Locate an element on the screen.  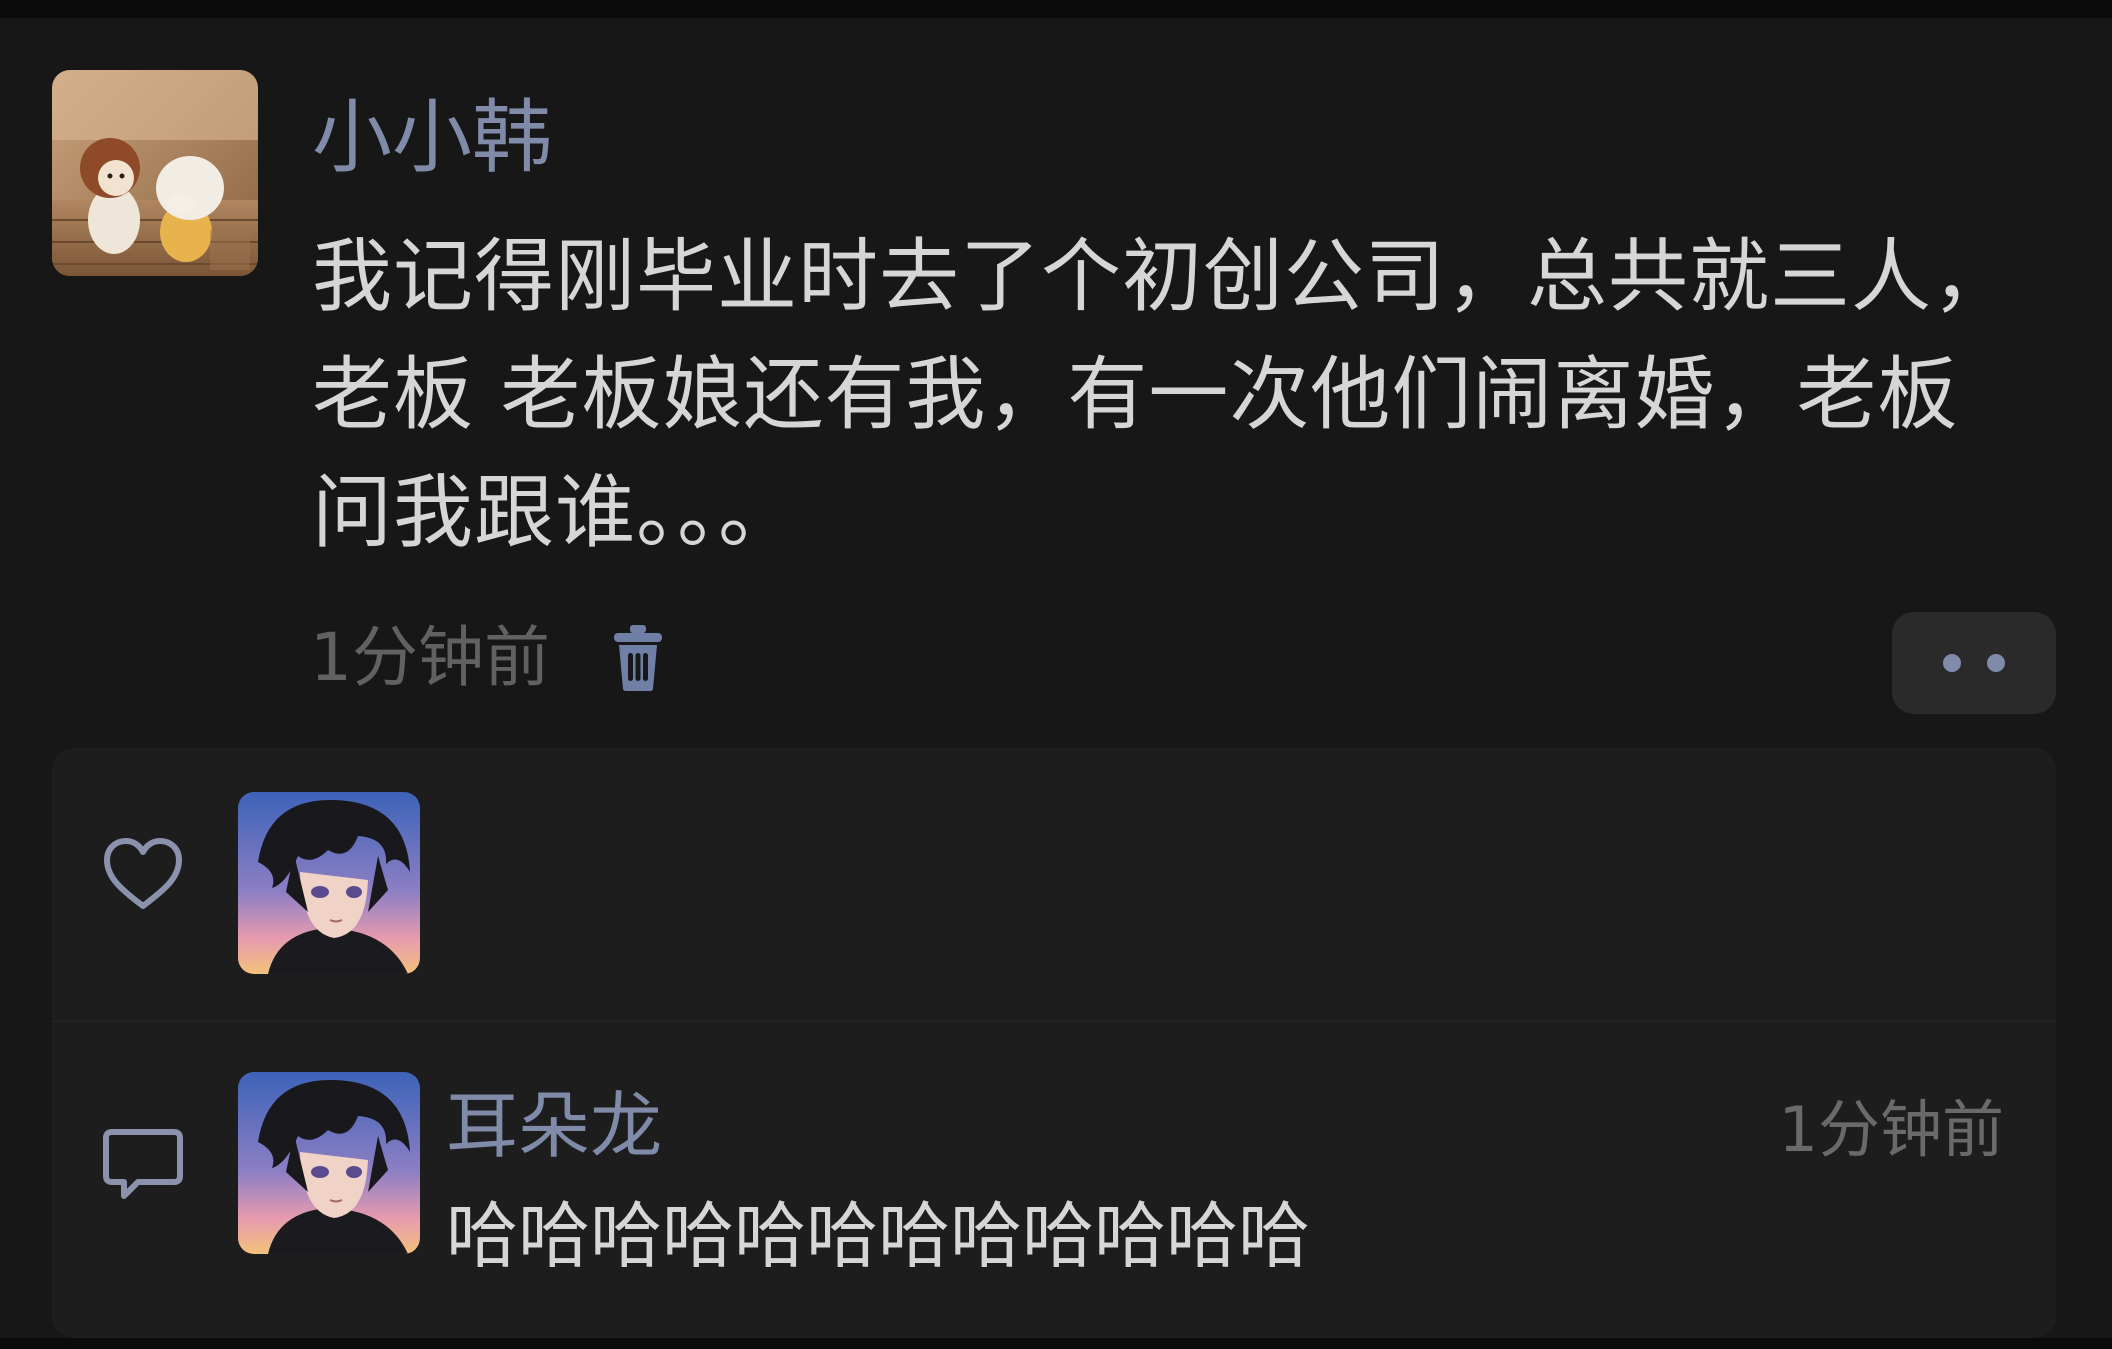
commenter-avatar is located at coordinates (329, 1163).